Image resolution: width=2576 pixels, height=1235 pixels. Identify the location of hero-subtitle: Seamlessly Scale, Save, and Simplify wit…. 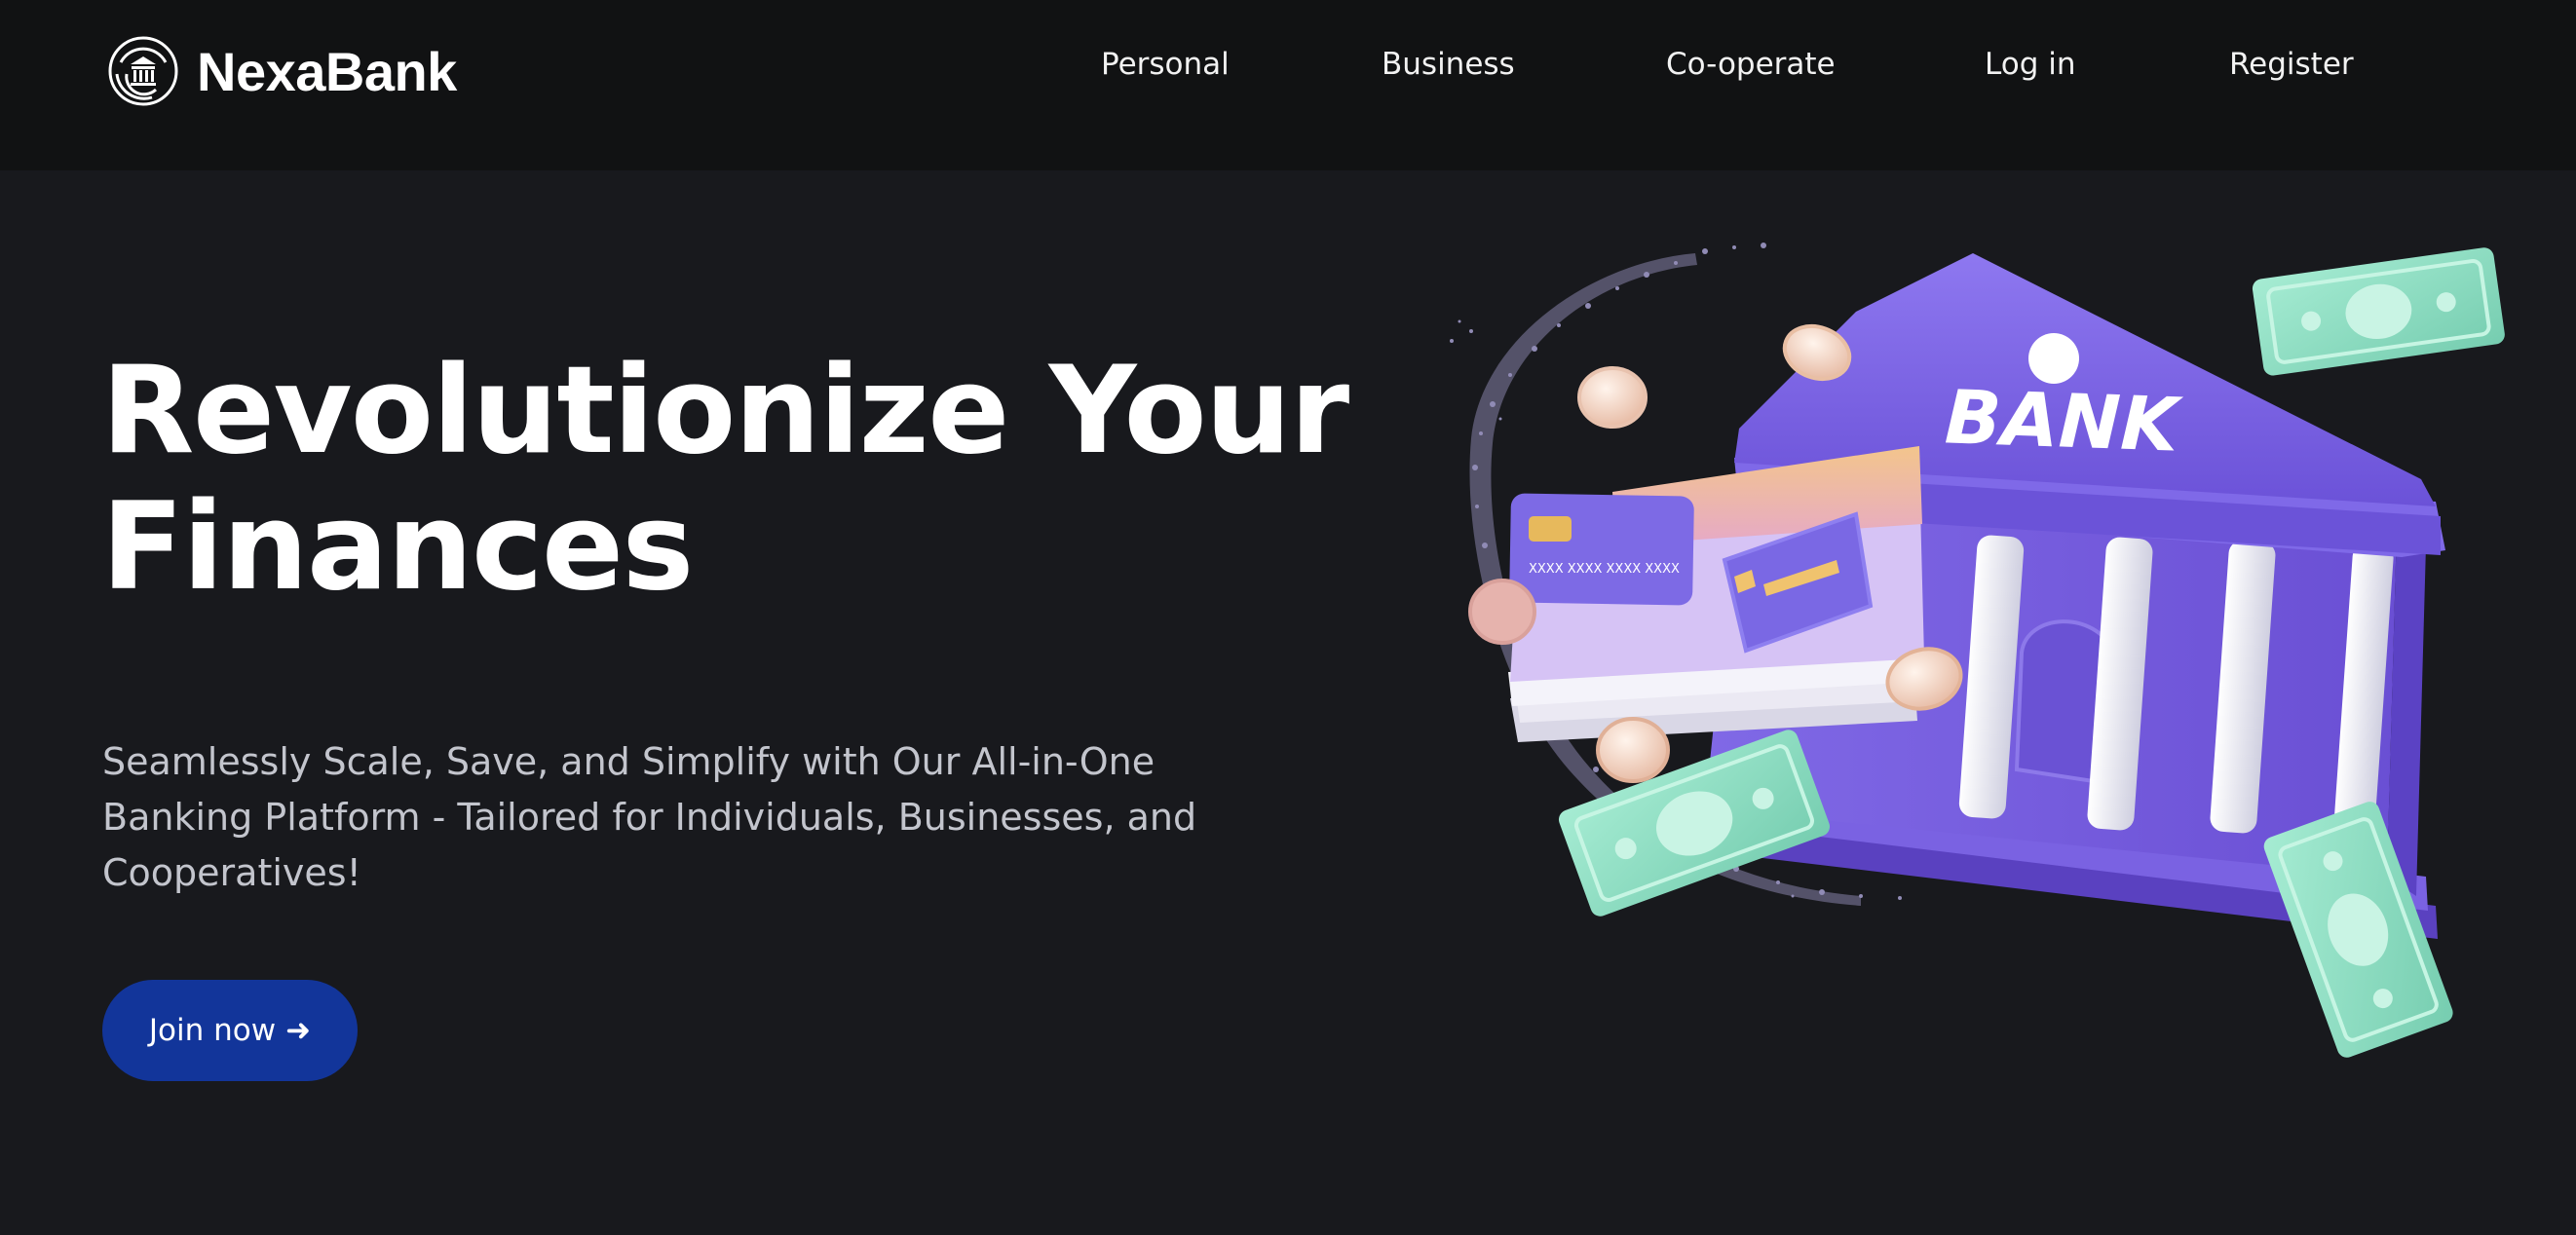
(649, 817).